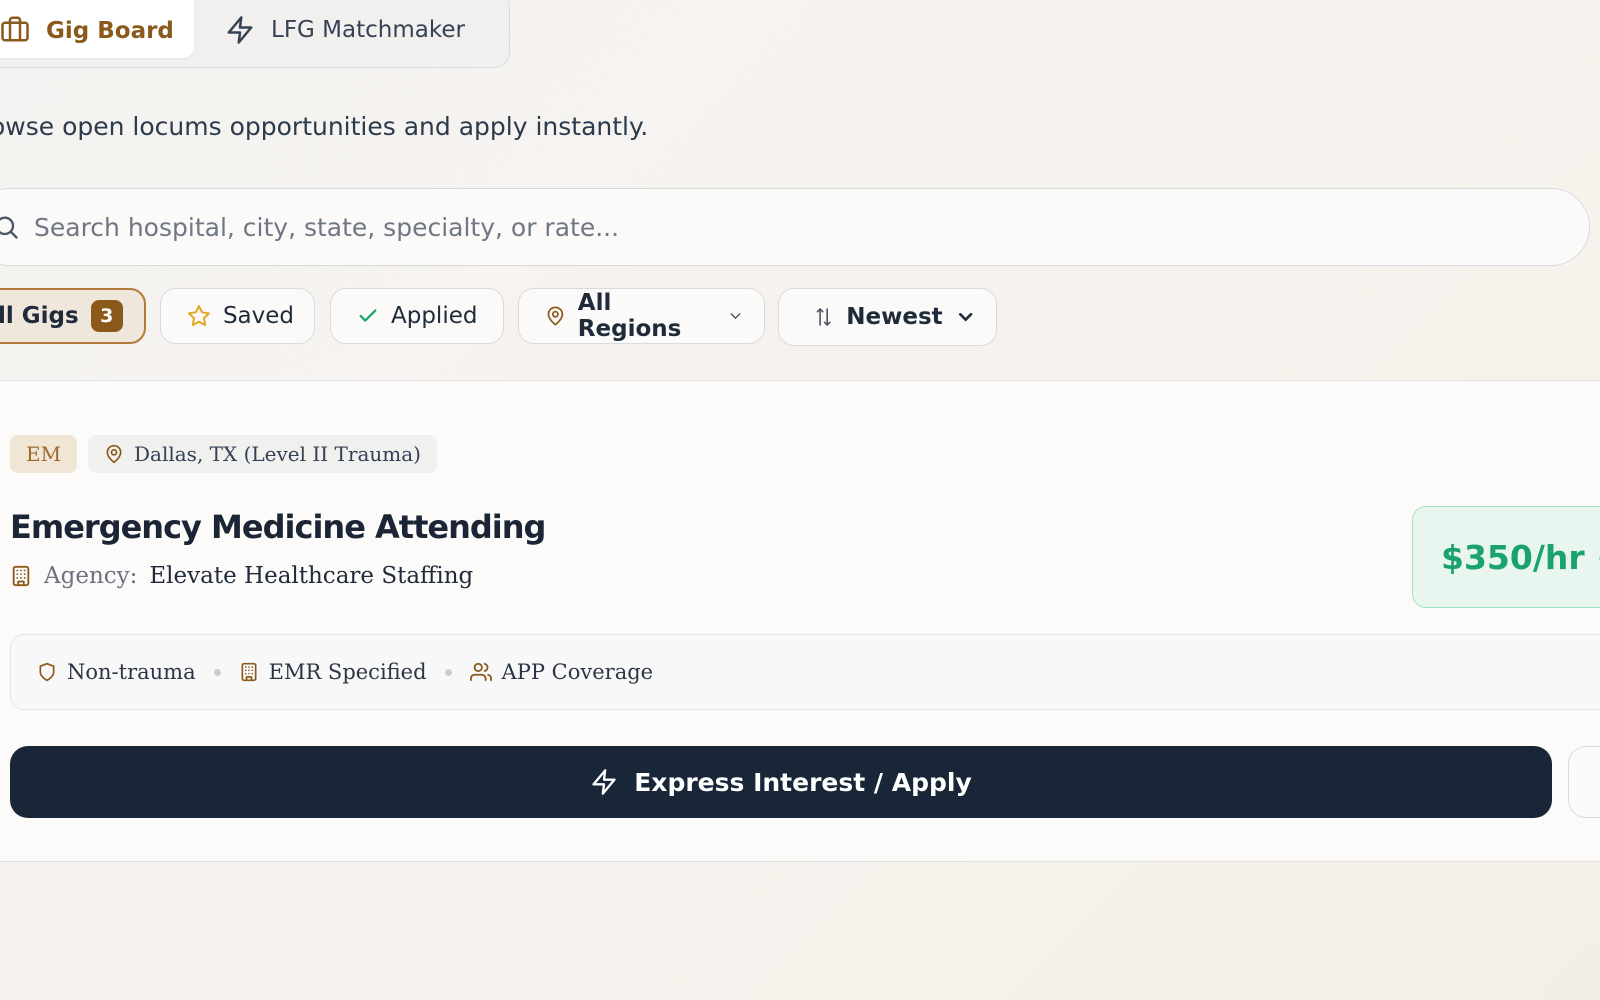 This screenshot has width=1600, height=1000. I want to click on sort-label: Newest, so click(894, 317).